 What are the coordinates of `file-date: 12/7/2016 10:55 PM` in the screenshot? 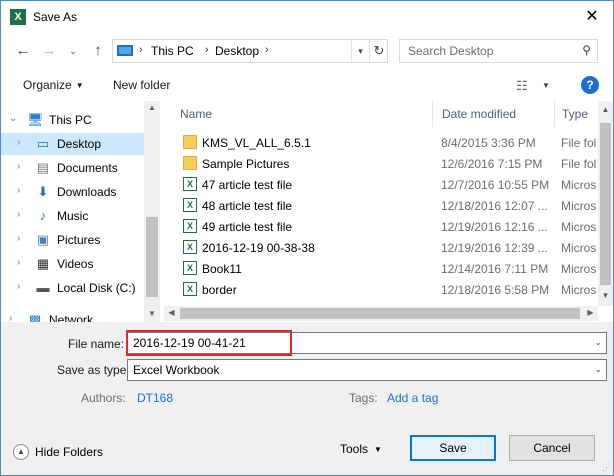 It's located at (495, 185).